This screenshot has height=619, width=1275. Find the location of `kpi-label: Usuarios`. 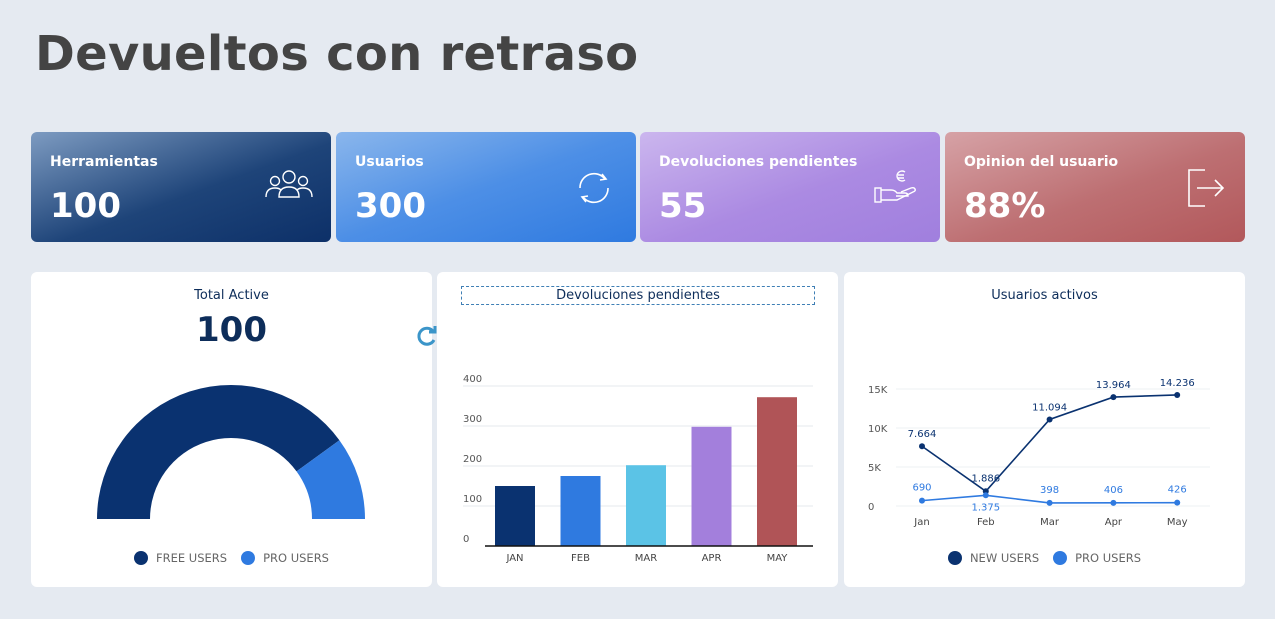

kpi-label: Usuarios is located at coordinates (389, 162).